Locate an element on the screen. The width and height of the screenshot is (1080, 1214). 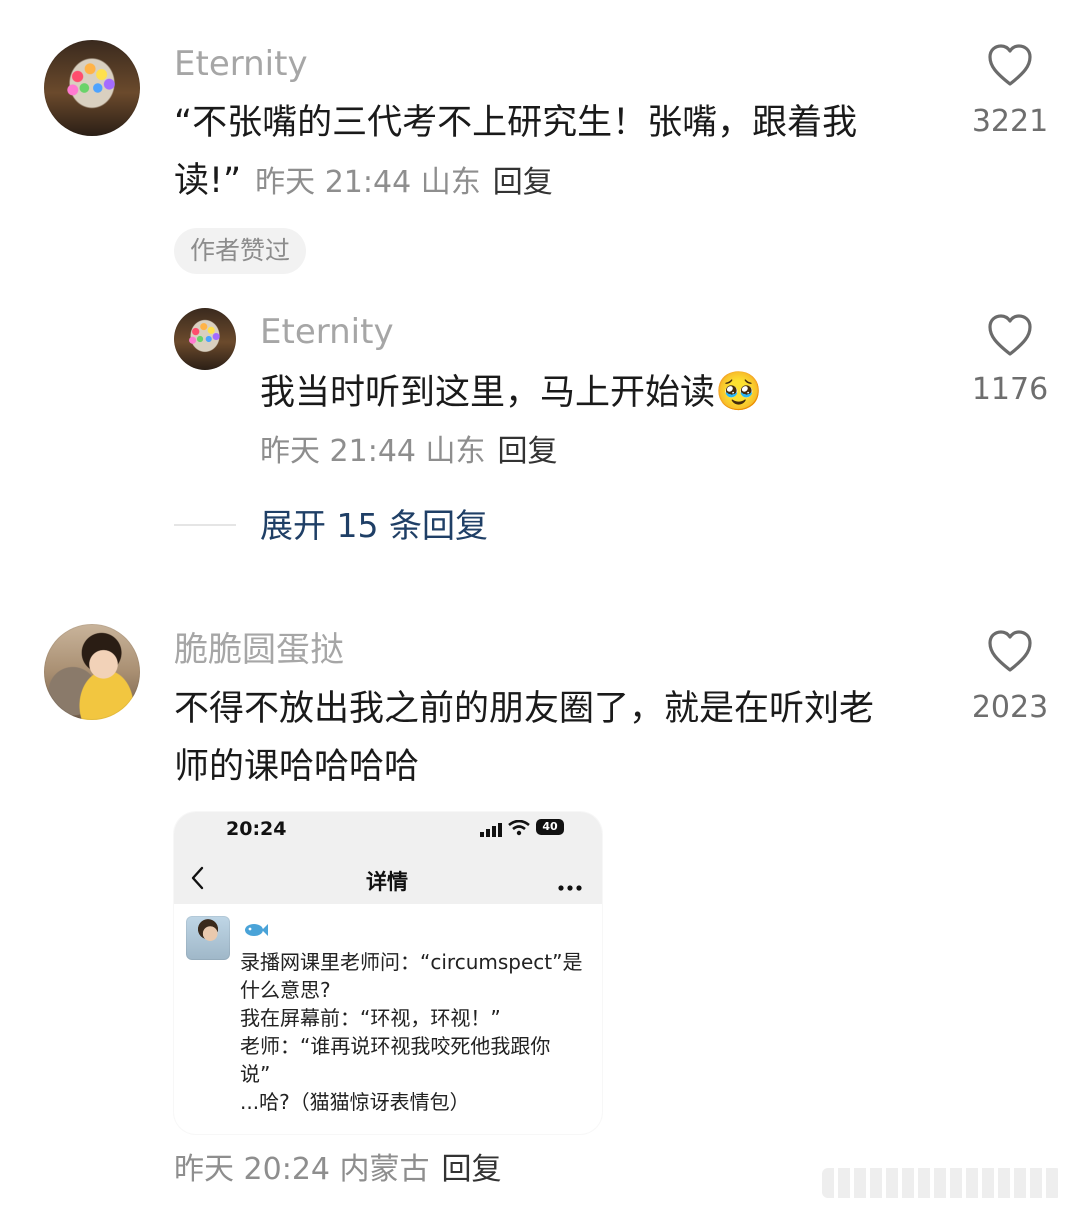
like-count: 1176 is located at coordinates (1010, 389).